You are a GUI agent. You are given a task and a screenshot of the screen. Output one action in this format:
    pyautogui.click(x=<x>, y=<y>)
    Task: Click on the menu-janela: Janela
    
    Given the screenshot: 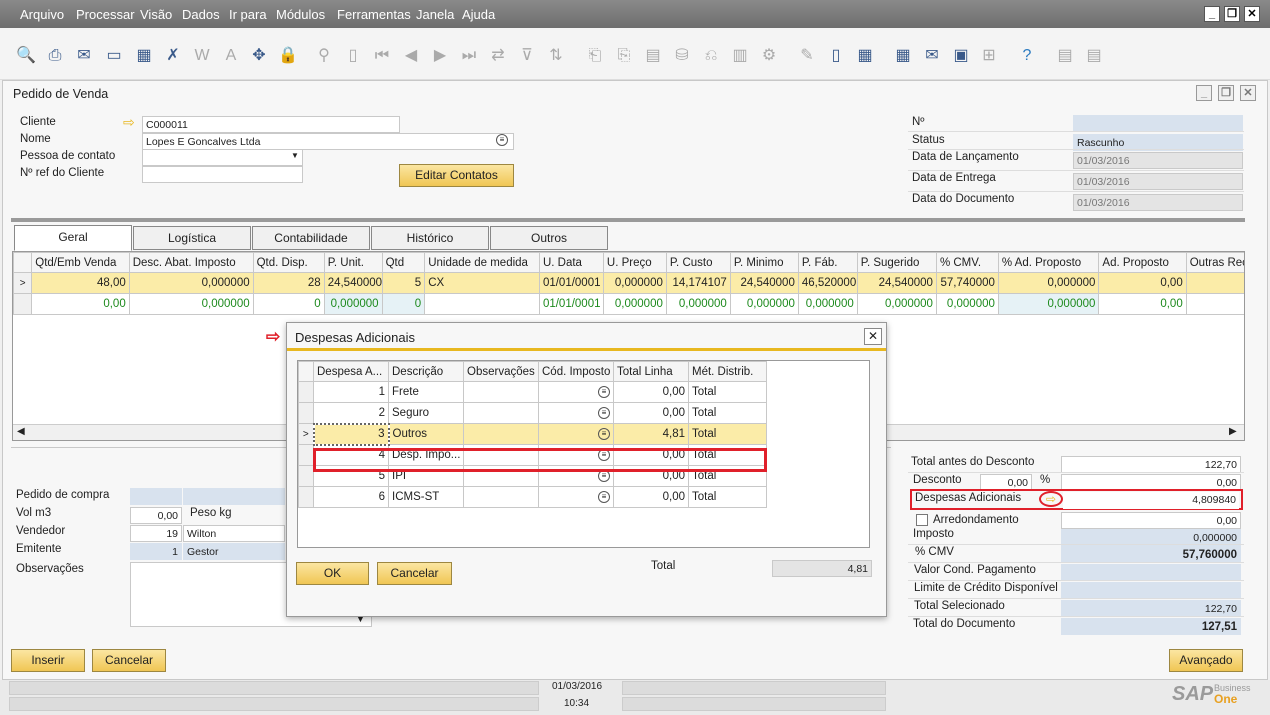 What is the action you would take?
    pyautogui.click(x=435, y=14)
    